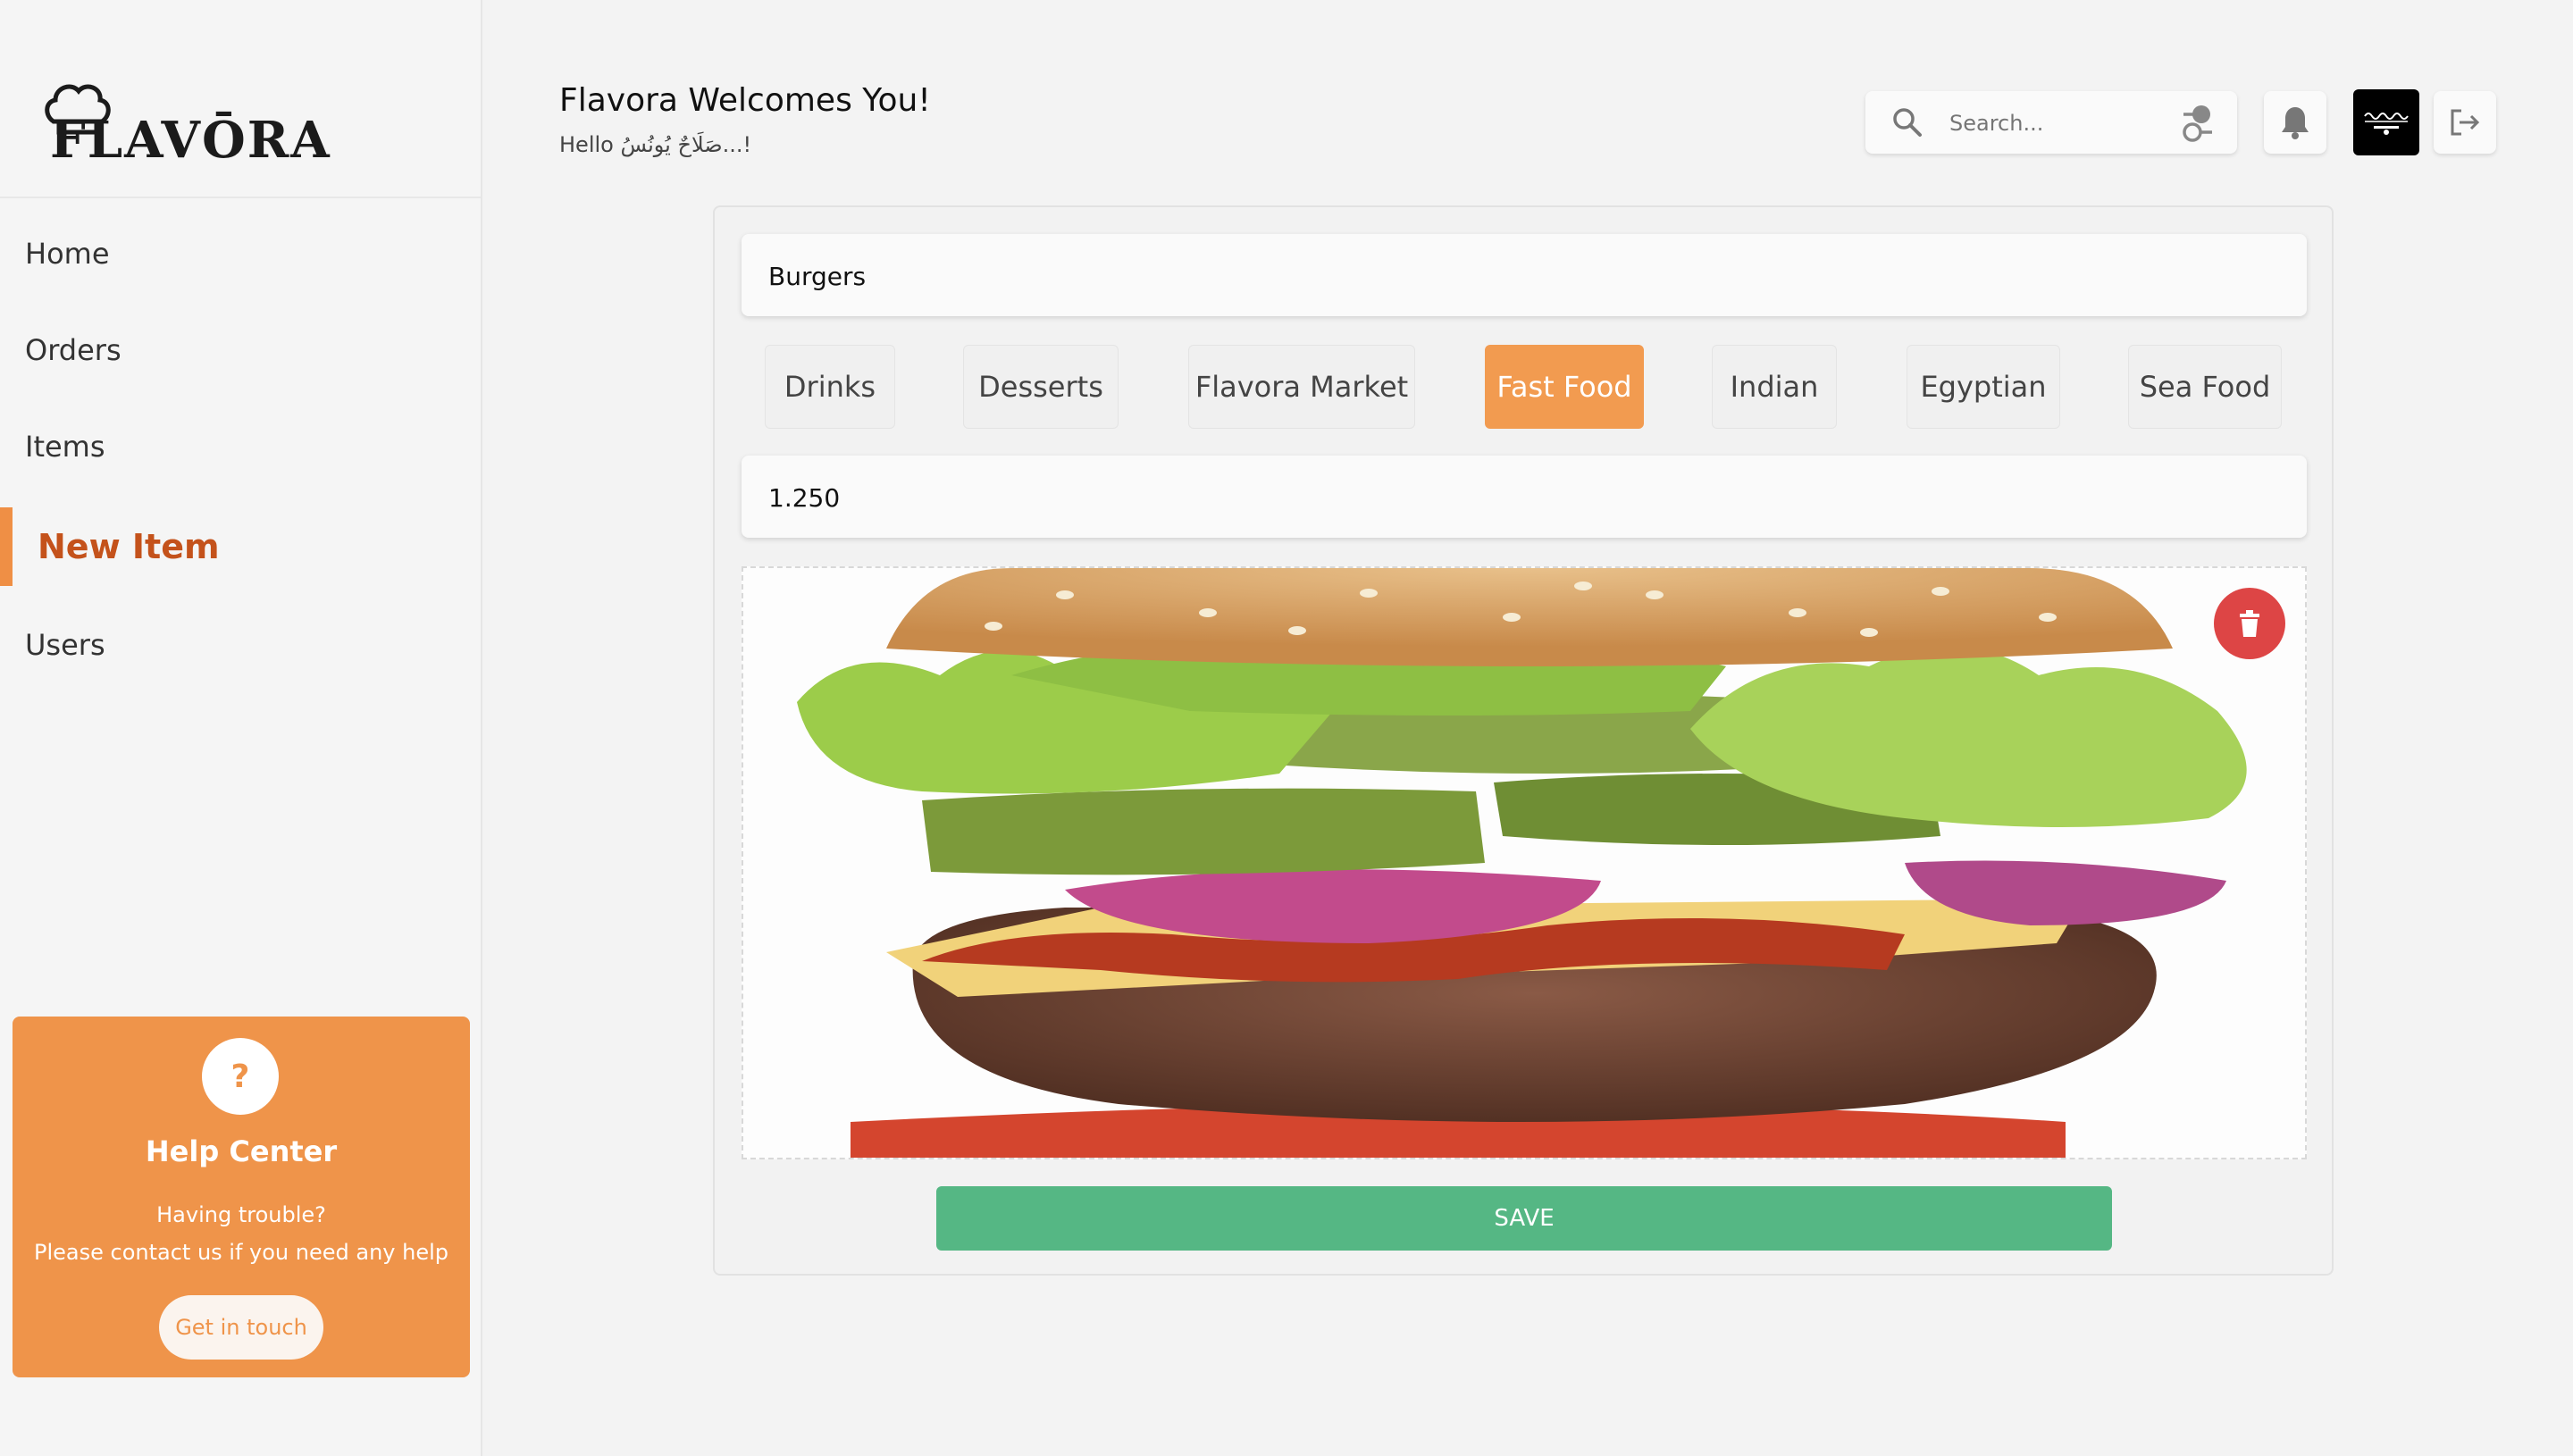 This screenshot has height=1456, width=2573. Describe the element at coordinates (1983, 387) in the screenshot. I see `category-egyptian: Egyptian` at that location.